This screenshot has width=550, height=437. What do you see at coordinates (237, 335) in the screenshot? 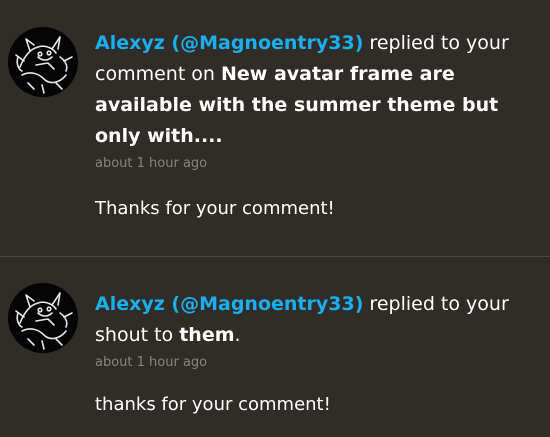
I see `suffix-text: .` at bounding box center [237, 335].